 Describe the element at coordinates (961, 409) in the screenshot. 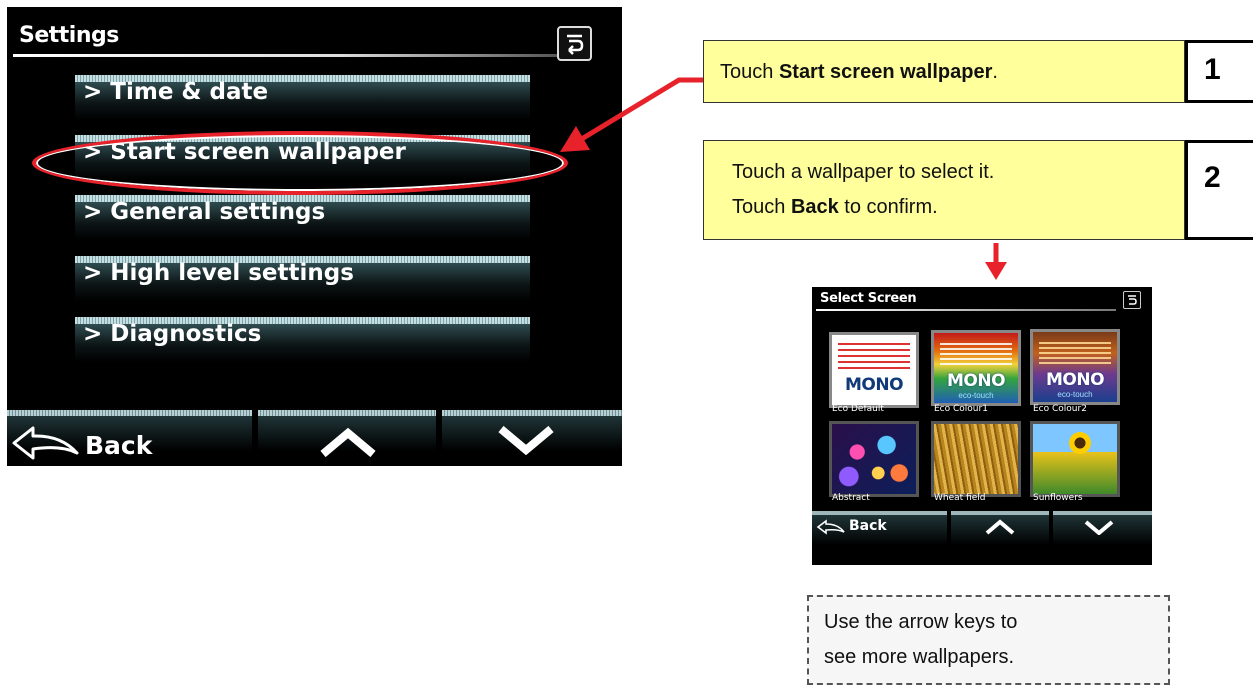

I see `wallpaper-label: Eco Colour1` at that location.